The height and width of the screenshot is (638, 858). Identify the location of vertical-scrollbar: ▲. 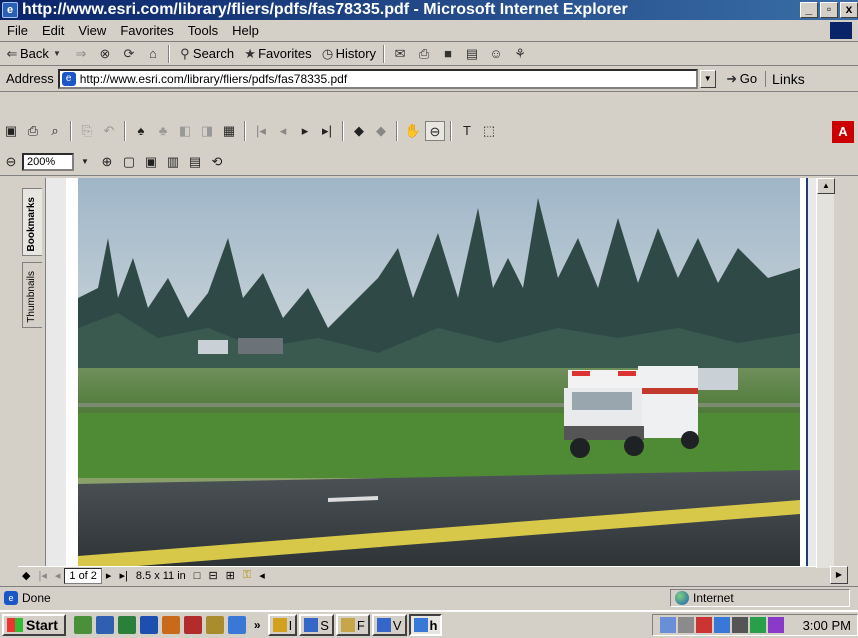
(825, 373).